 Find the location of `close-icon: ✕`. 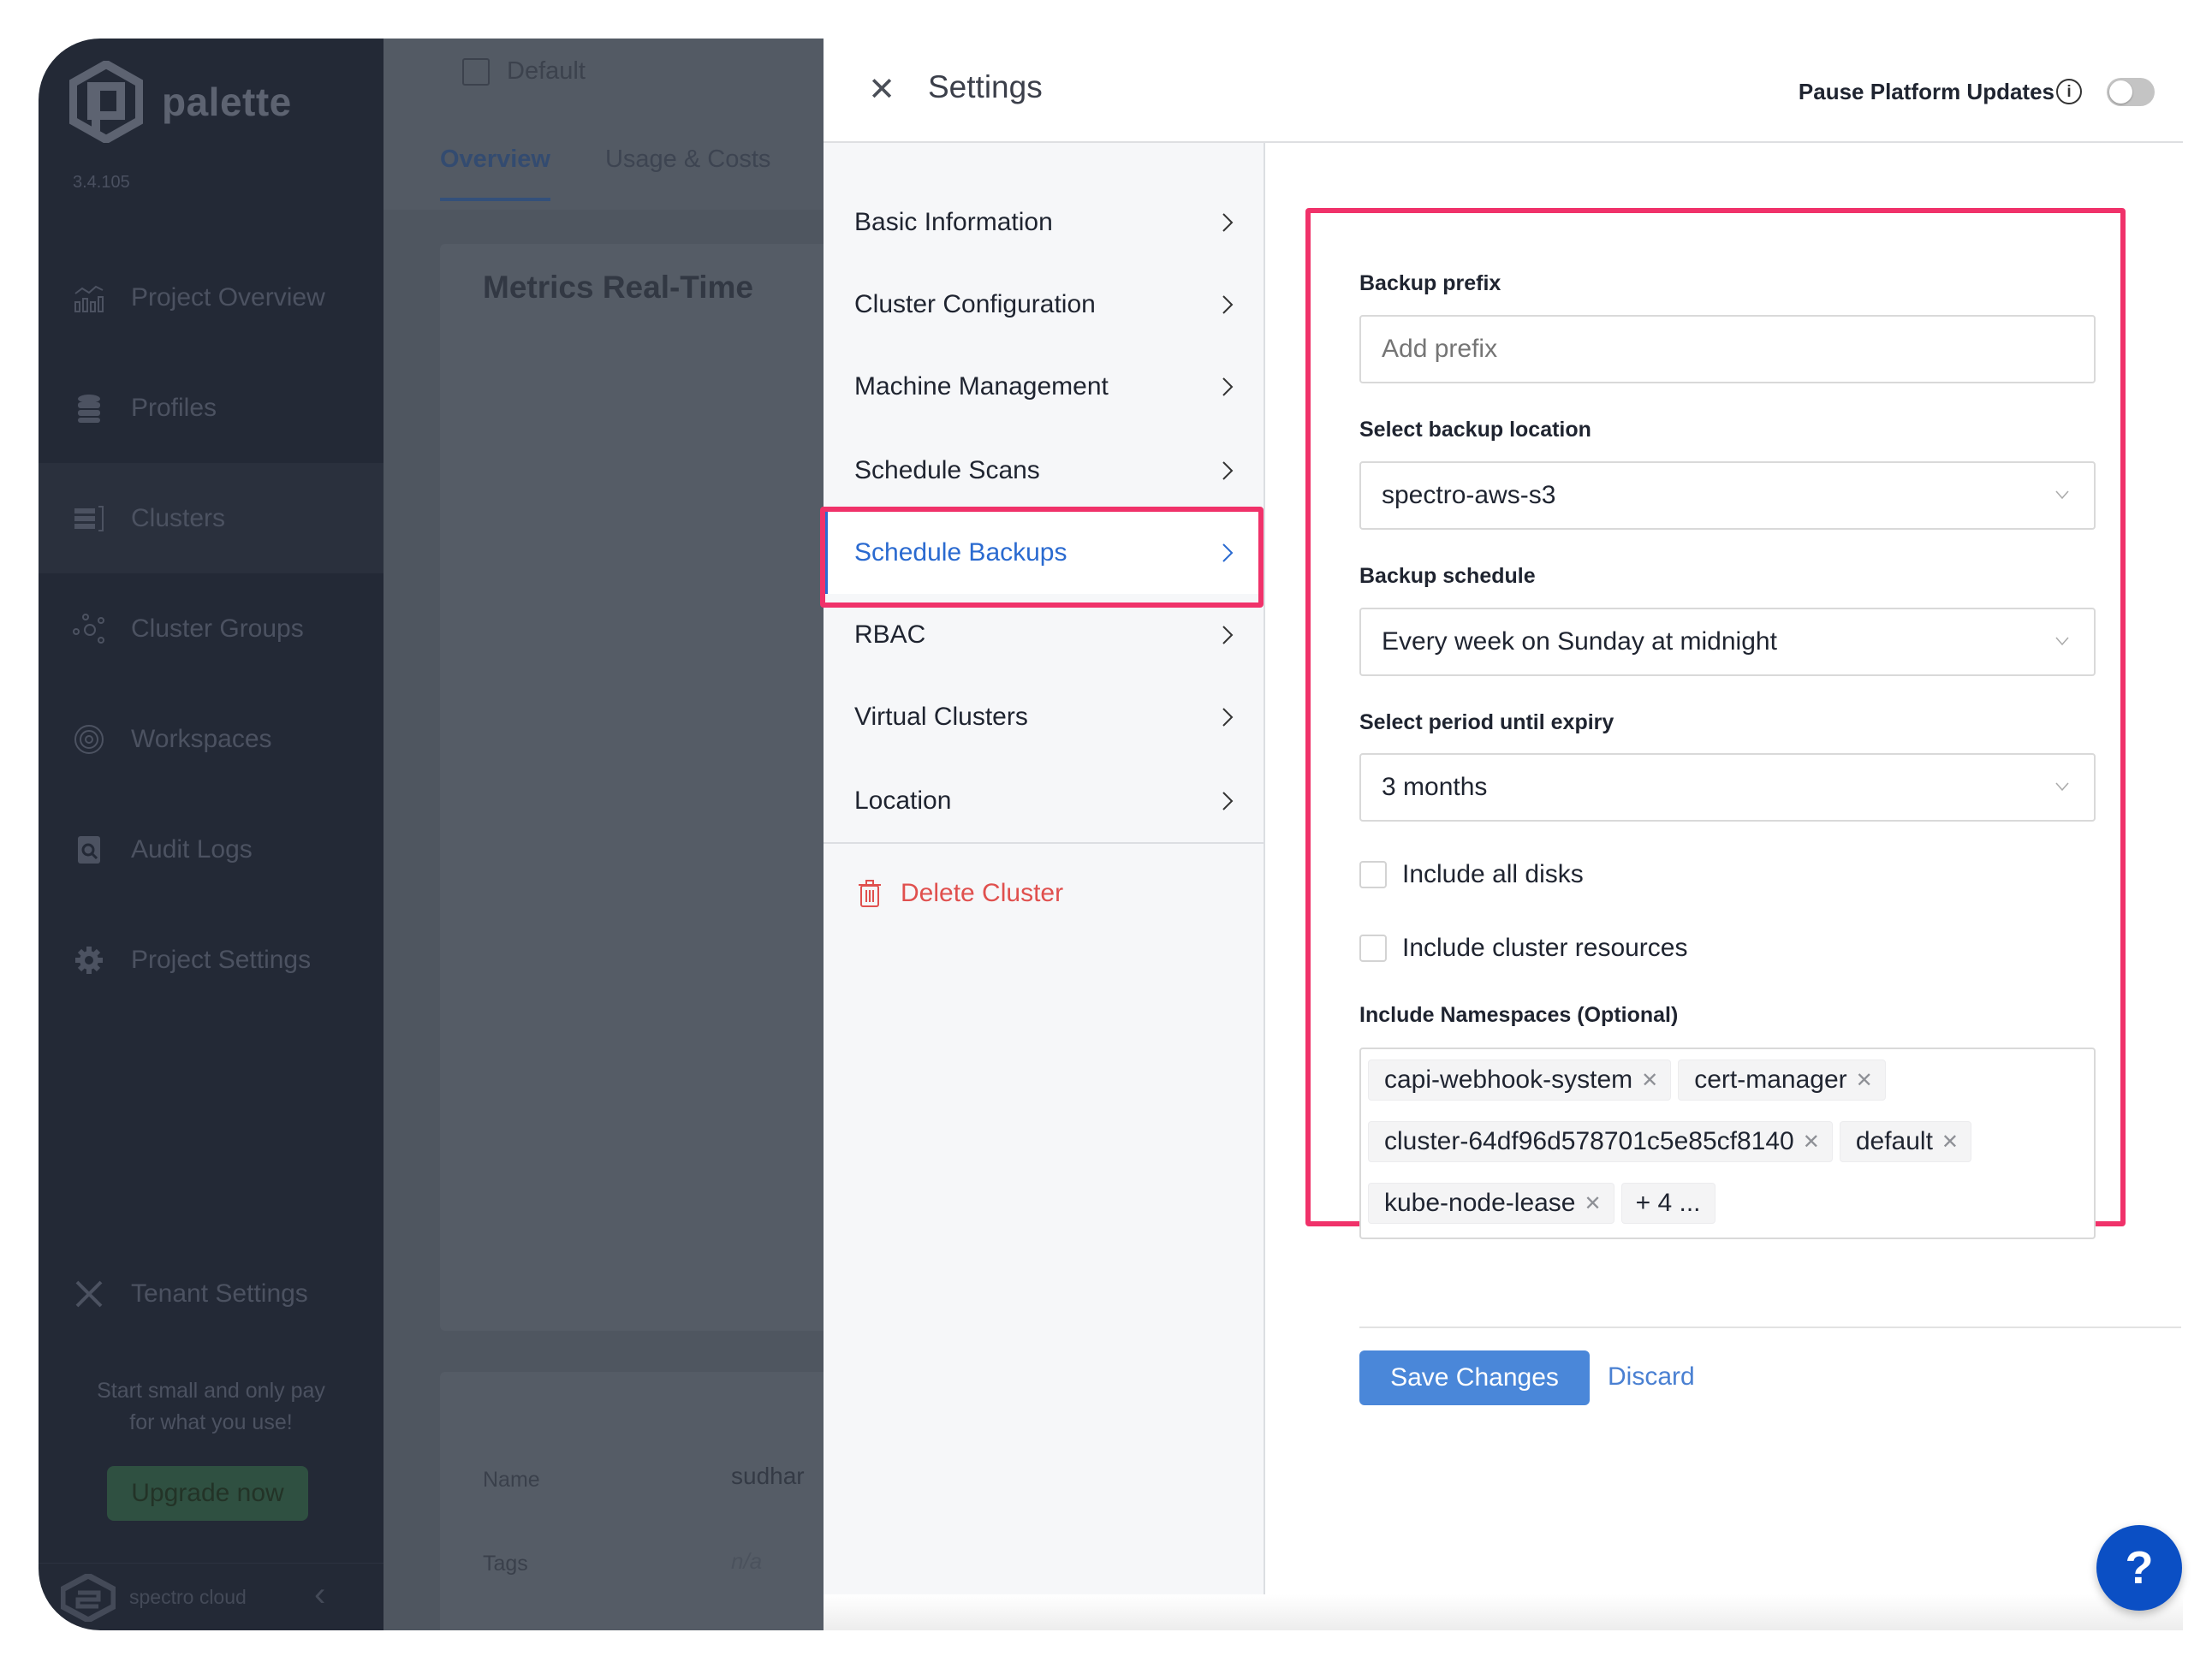

close-icon: ✕ is located at coordinates (882, 90).